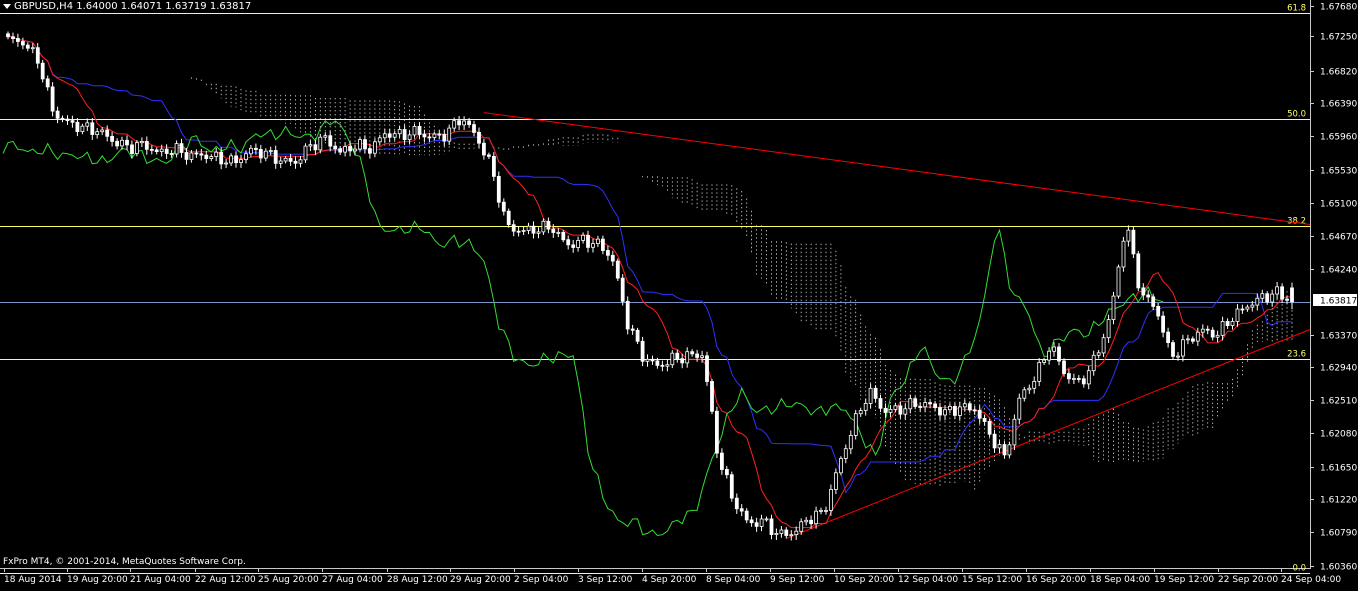  Describe the element at coordinates (605, 580) in the screenshot. I see `time-axis-label: 3 Sep 12:00` at that location.